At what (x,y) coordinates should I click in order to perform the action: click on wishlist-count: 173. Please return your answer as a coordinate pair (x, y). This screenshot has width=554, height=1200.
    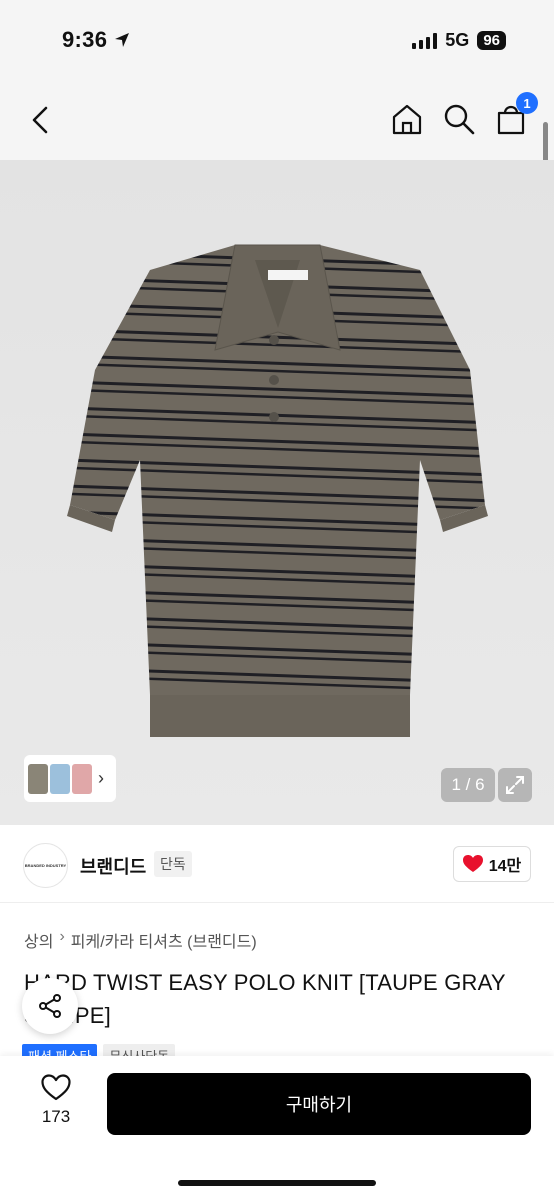
    Looking at the image, I should click on (56, 1116).